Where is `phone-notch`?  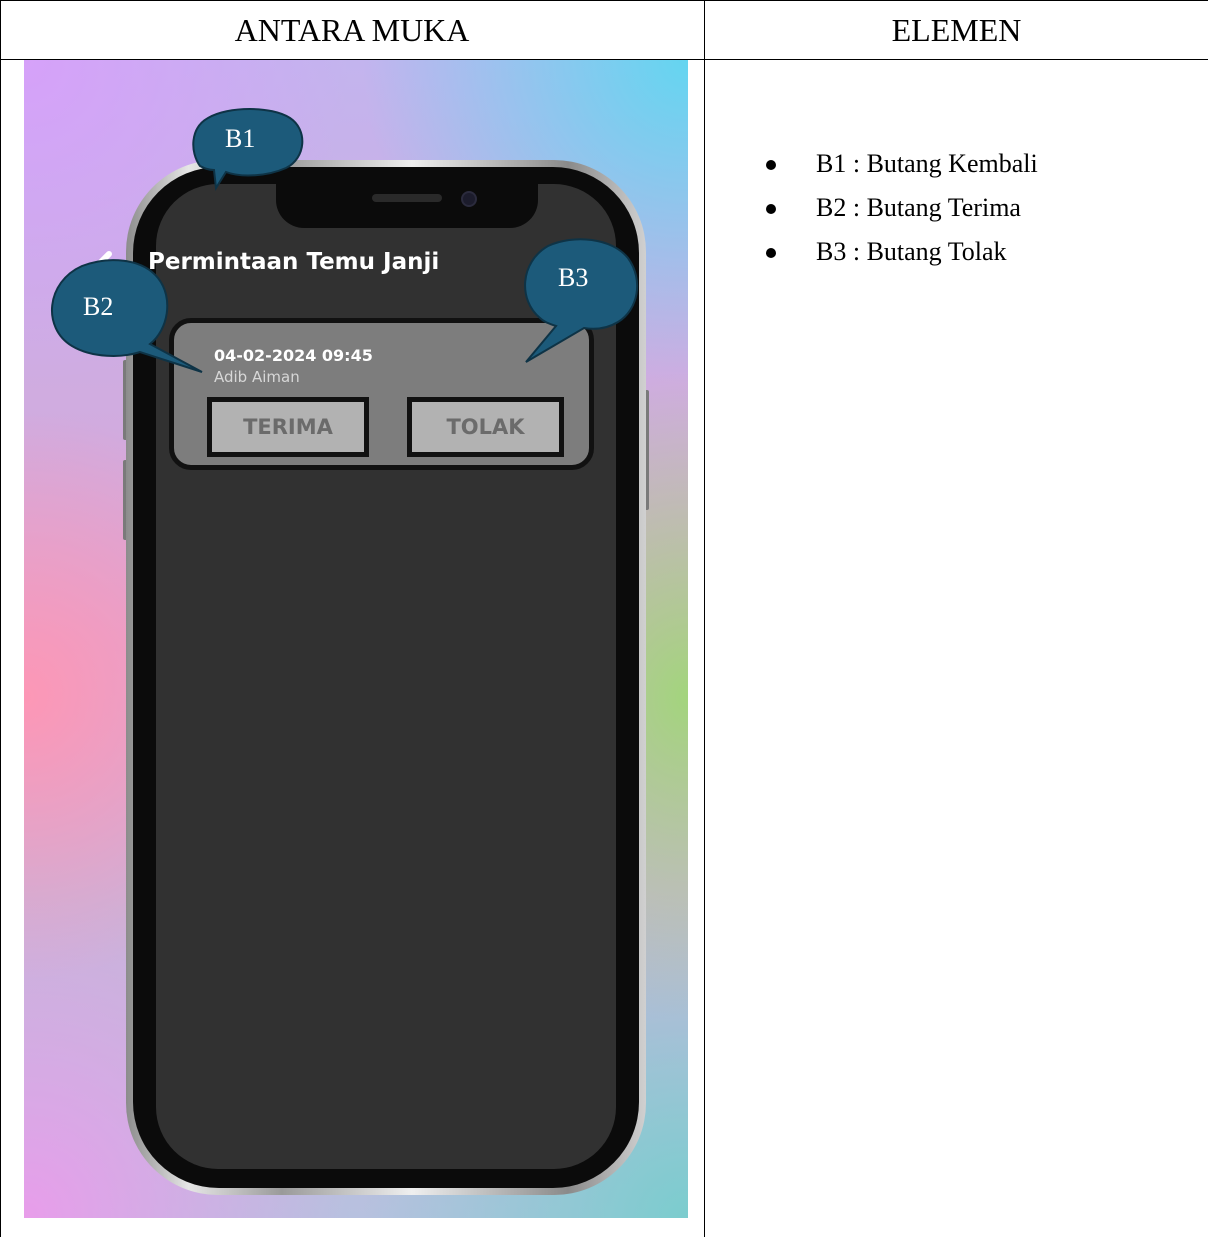
phone-notch is located at coordinates (407, 206).